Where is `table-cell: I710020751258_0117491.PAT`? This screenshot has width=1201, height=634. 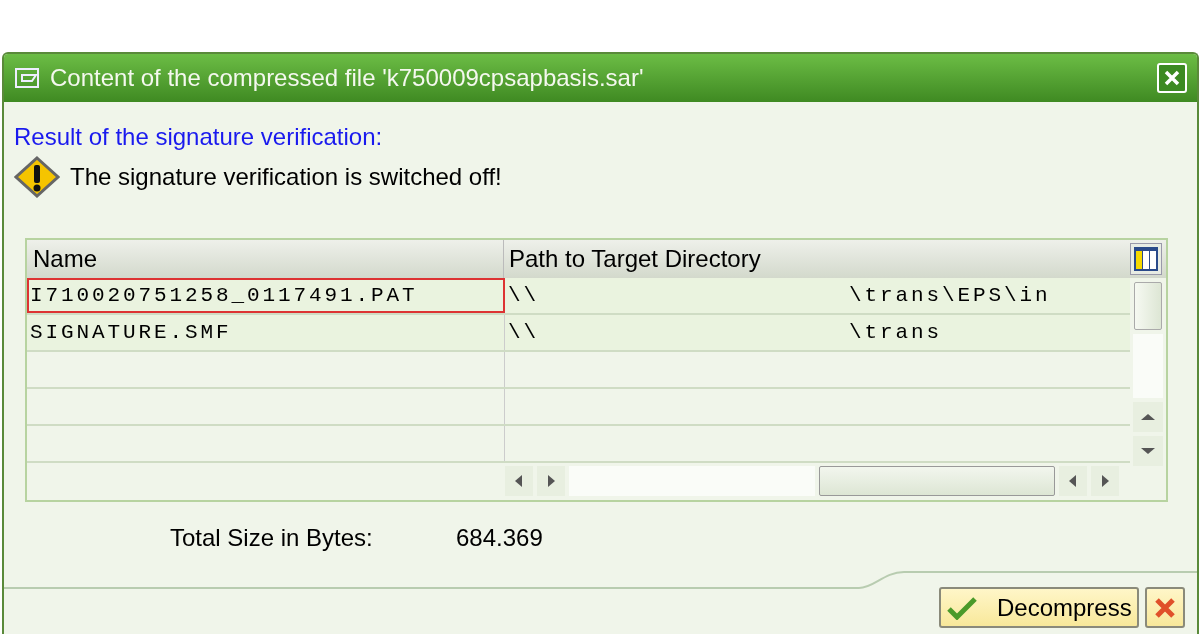 table-cell: I710020751258_0117491.PAT is located at coordinates (266, 295).